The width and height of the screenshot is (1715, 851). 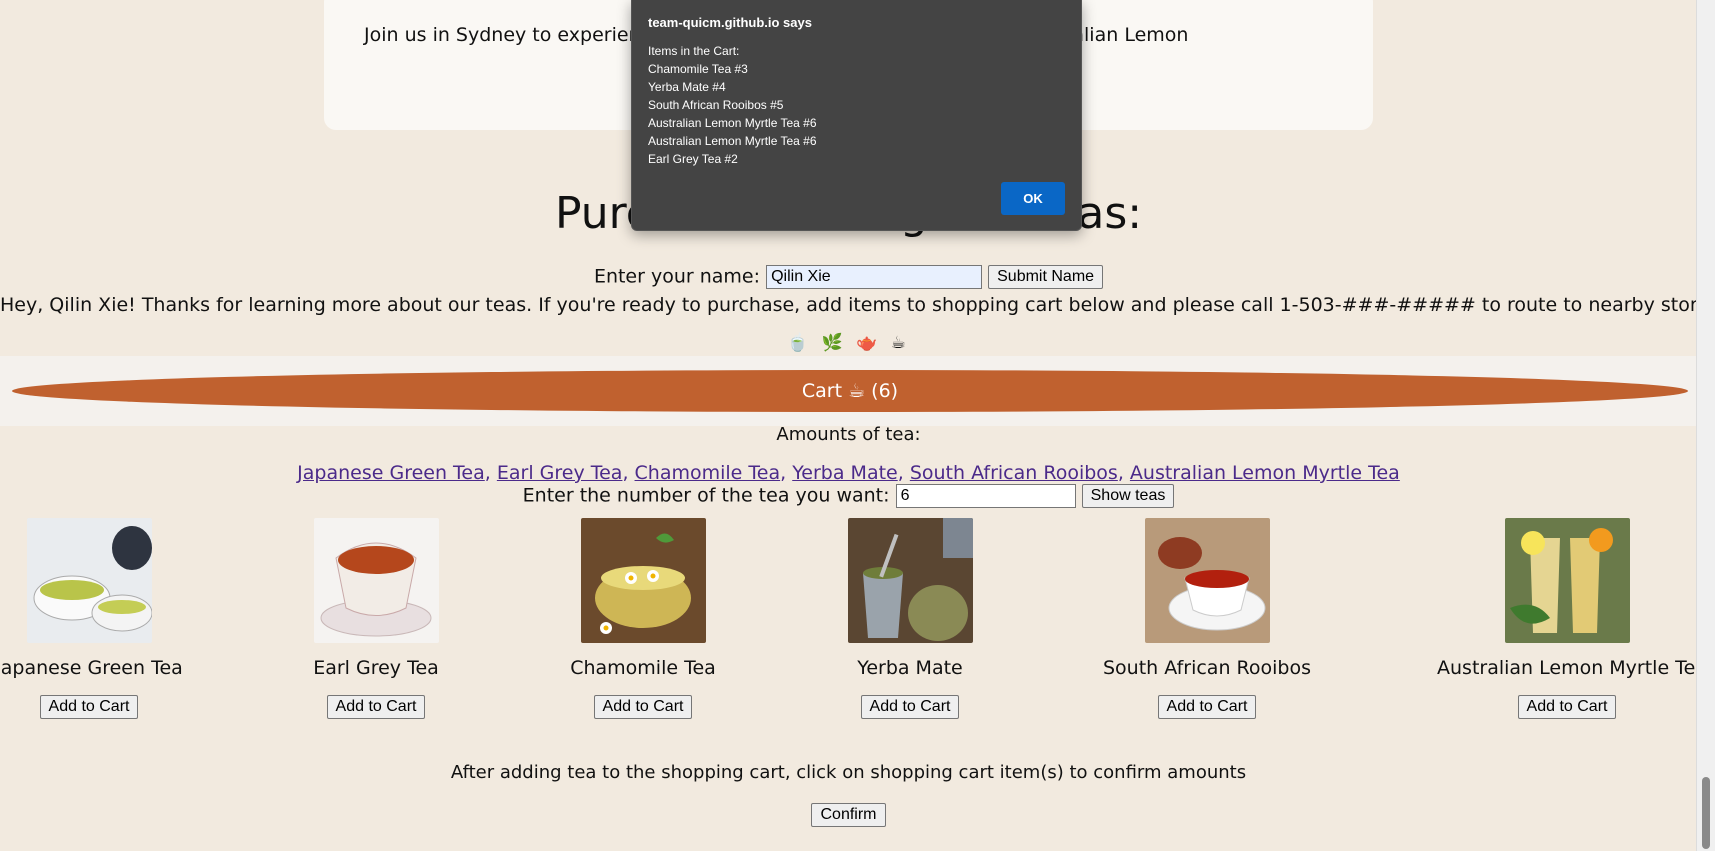 I want to click on show-teas-button: Show teas, so click(x=1128, y=496).